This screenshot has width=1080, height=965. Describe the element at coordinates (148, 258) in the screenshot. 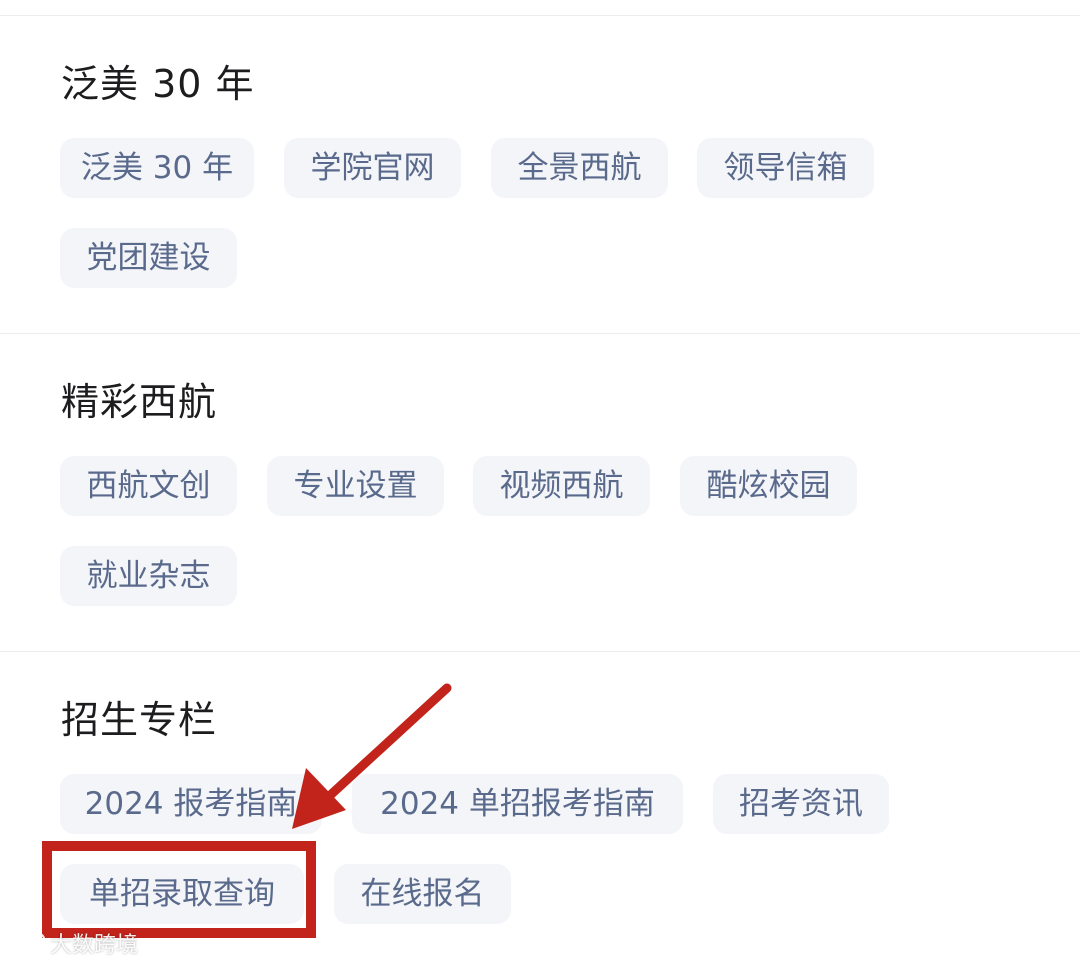

I see `chip-party-building: 党团建设` at that location.